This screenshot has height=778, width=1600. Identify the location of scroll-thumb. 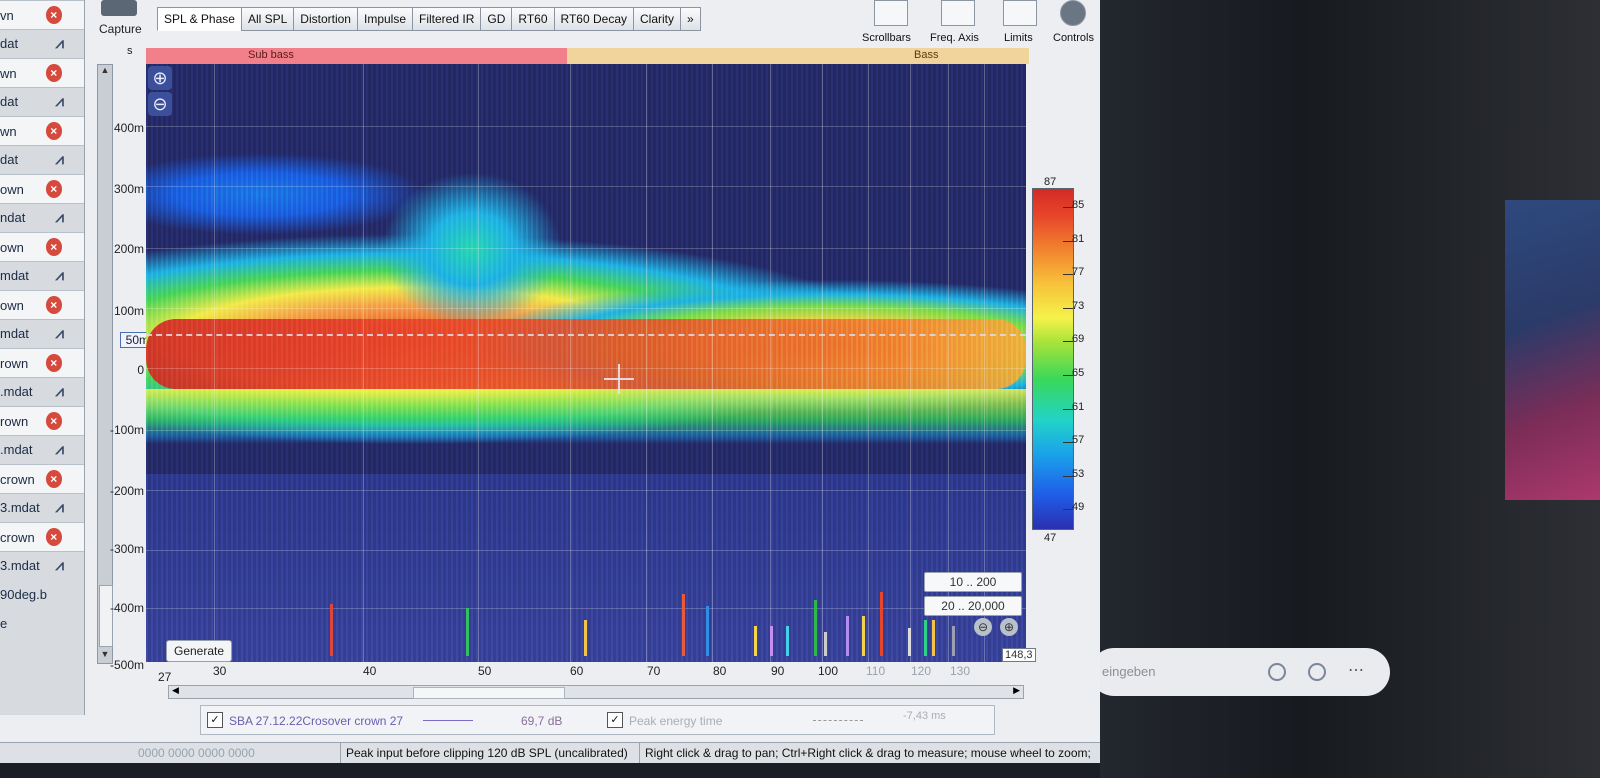
(106, 616).